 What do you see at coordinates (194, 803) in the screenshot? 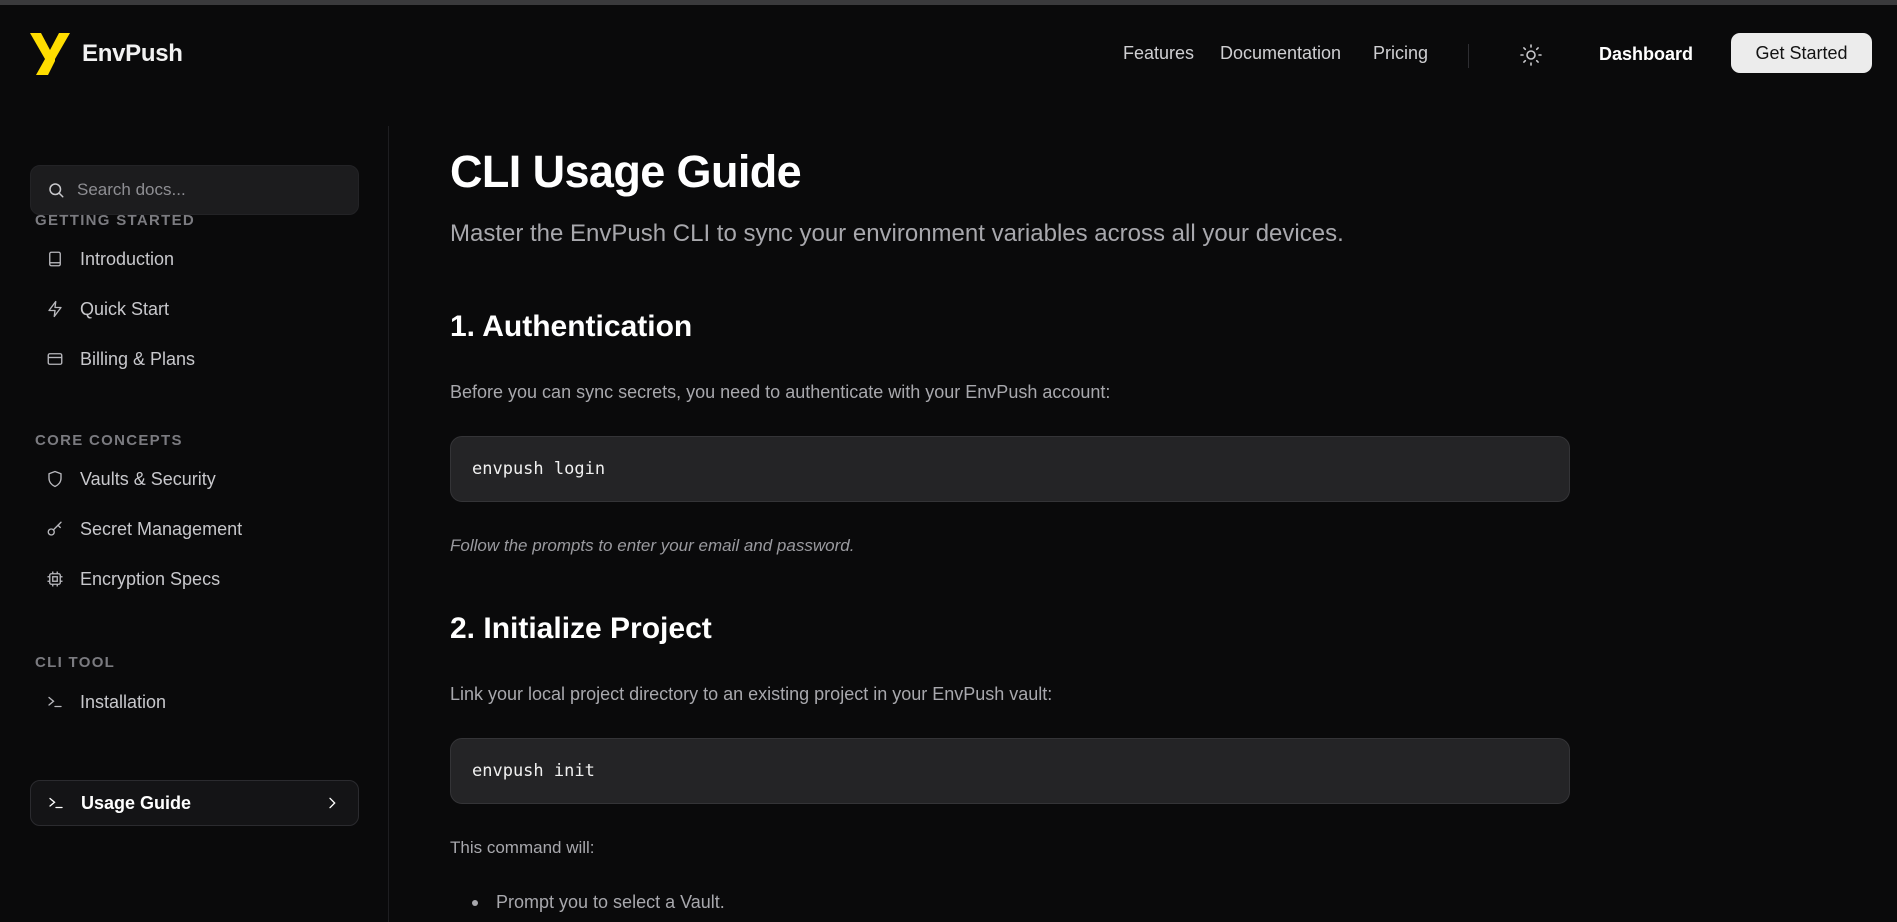
I see `sidebar-item-usage-guide-active: Usage Guide` at bounding box center [194, 803].